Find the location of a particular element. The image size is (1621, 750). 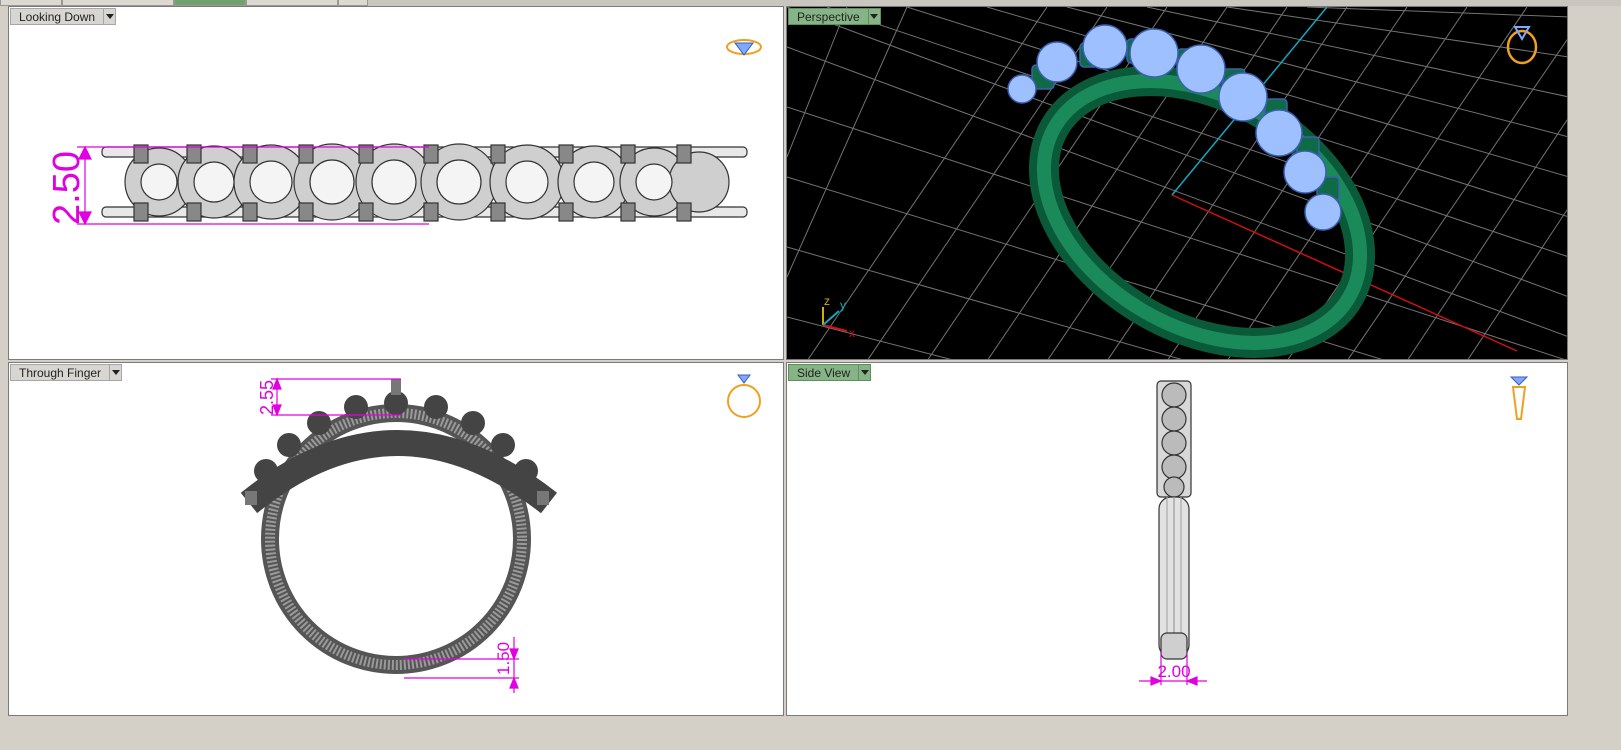

ring-front-wireframe is located at coordinates (399, 526).